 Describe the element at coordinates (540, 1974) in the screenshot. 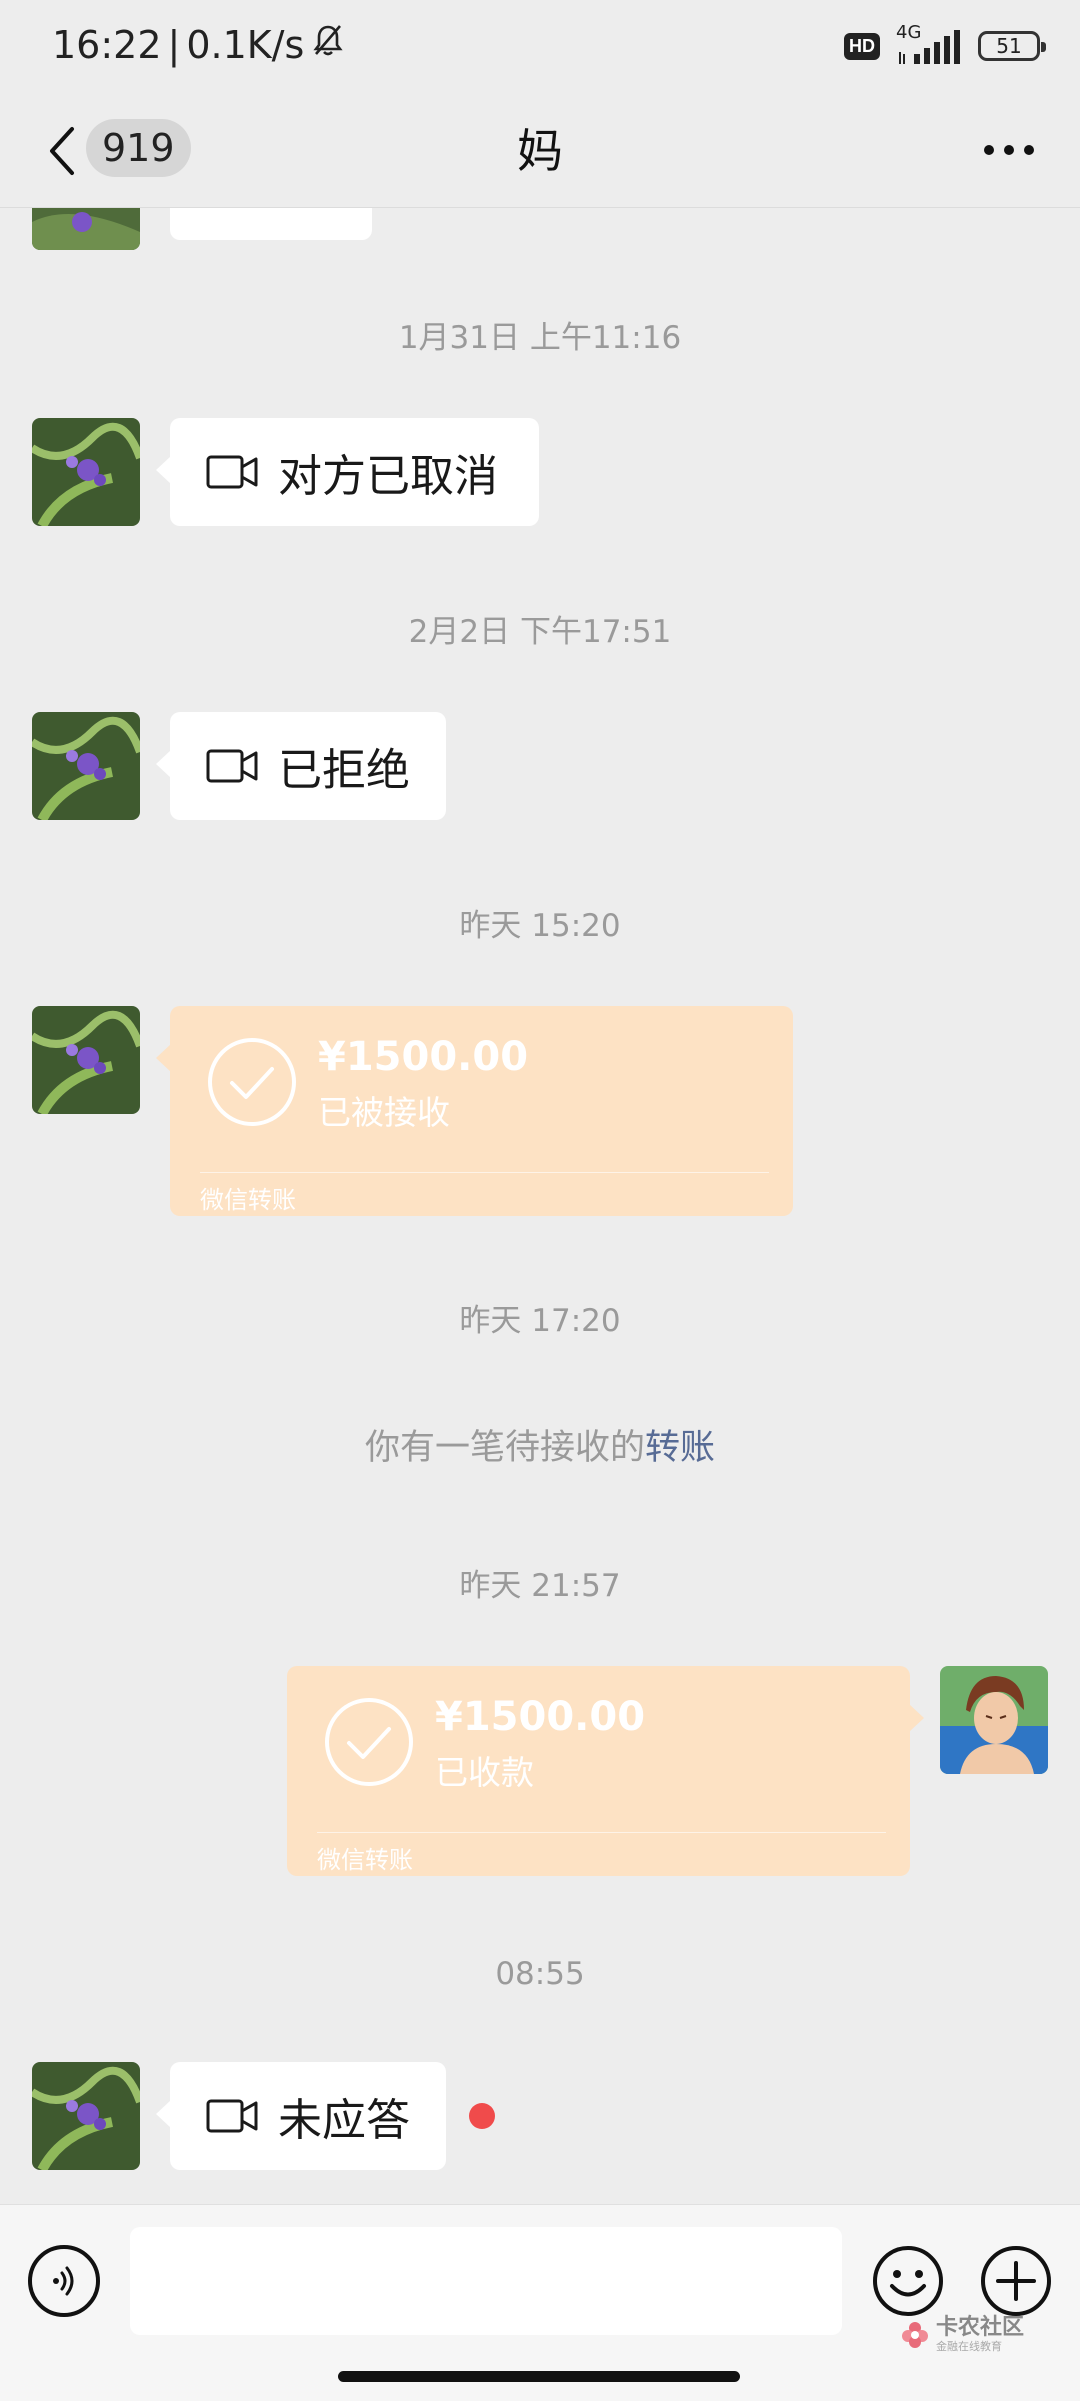

I see `message-timestamp: 08:55` at that location.